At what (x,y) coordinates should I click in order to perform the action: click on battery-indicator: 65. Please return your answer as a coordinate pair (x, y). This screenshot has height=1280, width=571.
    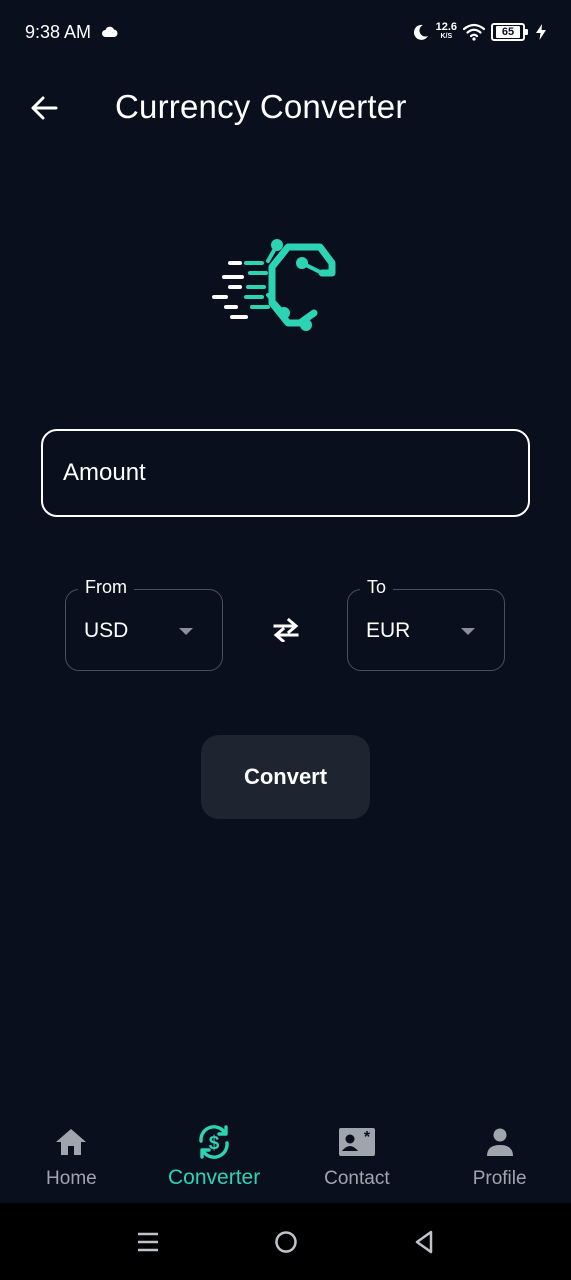
    Looking at the image, I should click on (509, 32).